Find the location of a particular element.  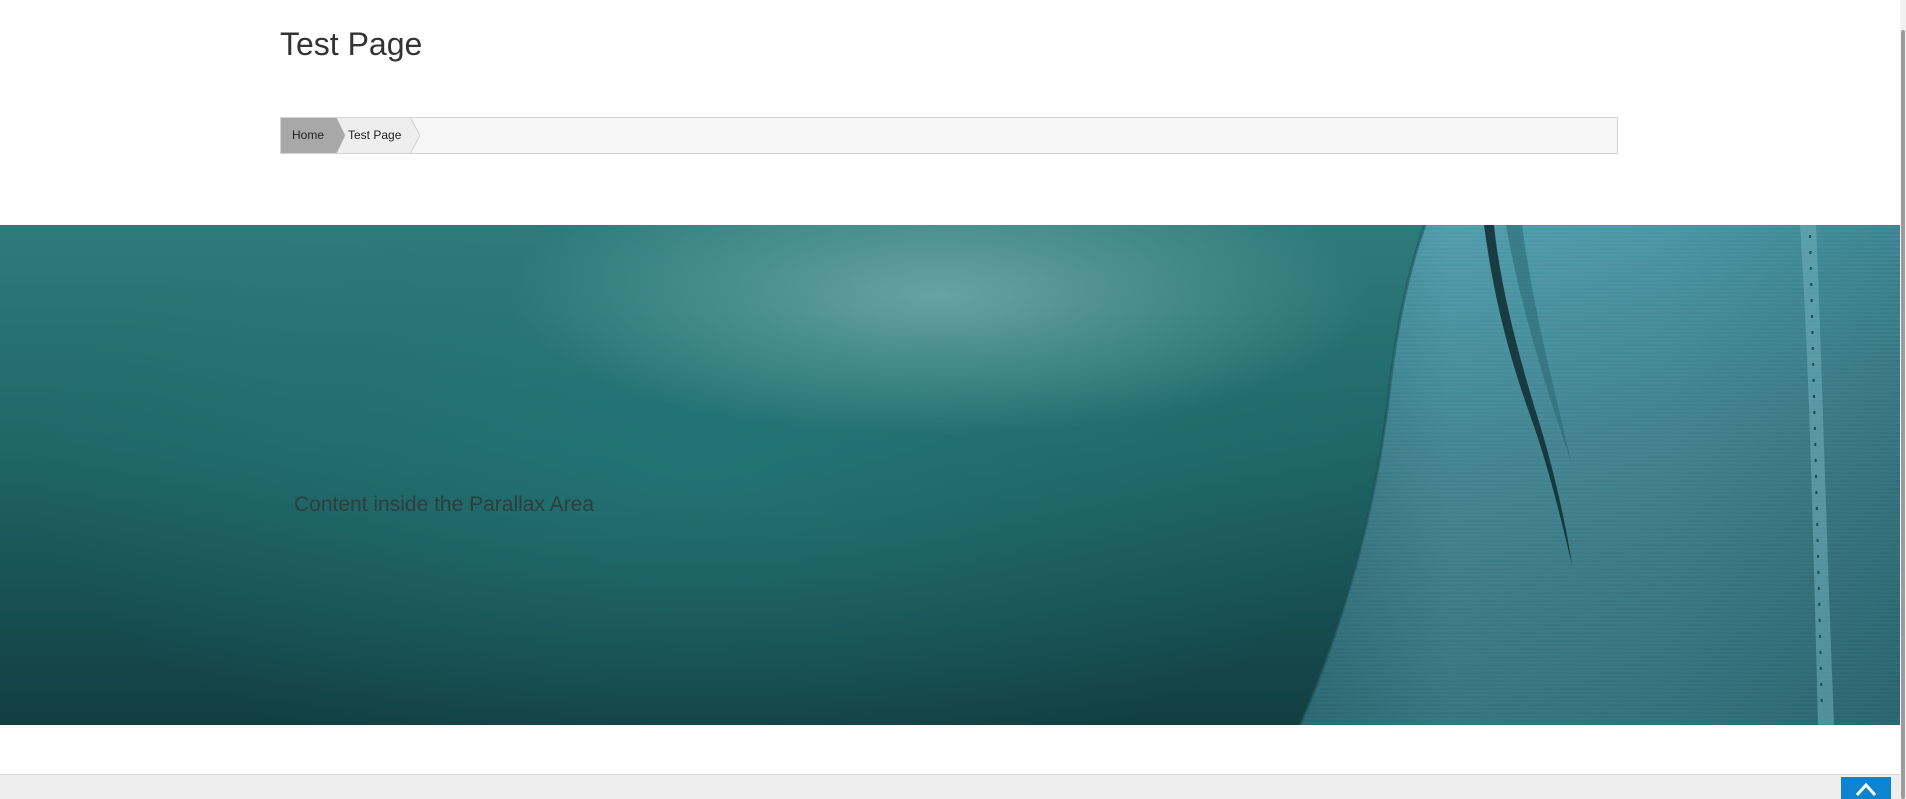

chevron-up-icon is located at coordinates (1866, 789).